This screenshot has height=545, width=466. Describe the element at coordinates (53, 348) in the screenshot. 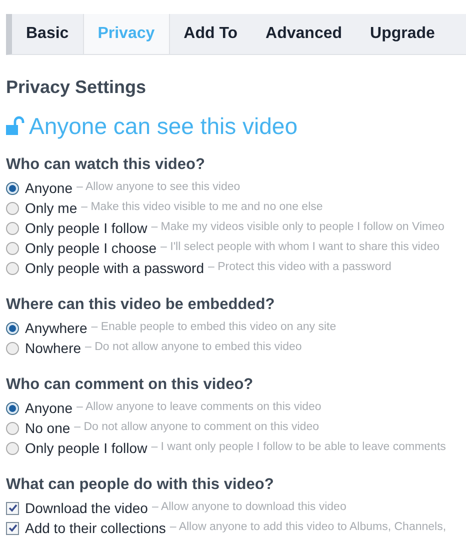

I see `option-label: Nowhere` at that location.